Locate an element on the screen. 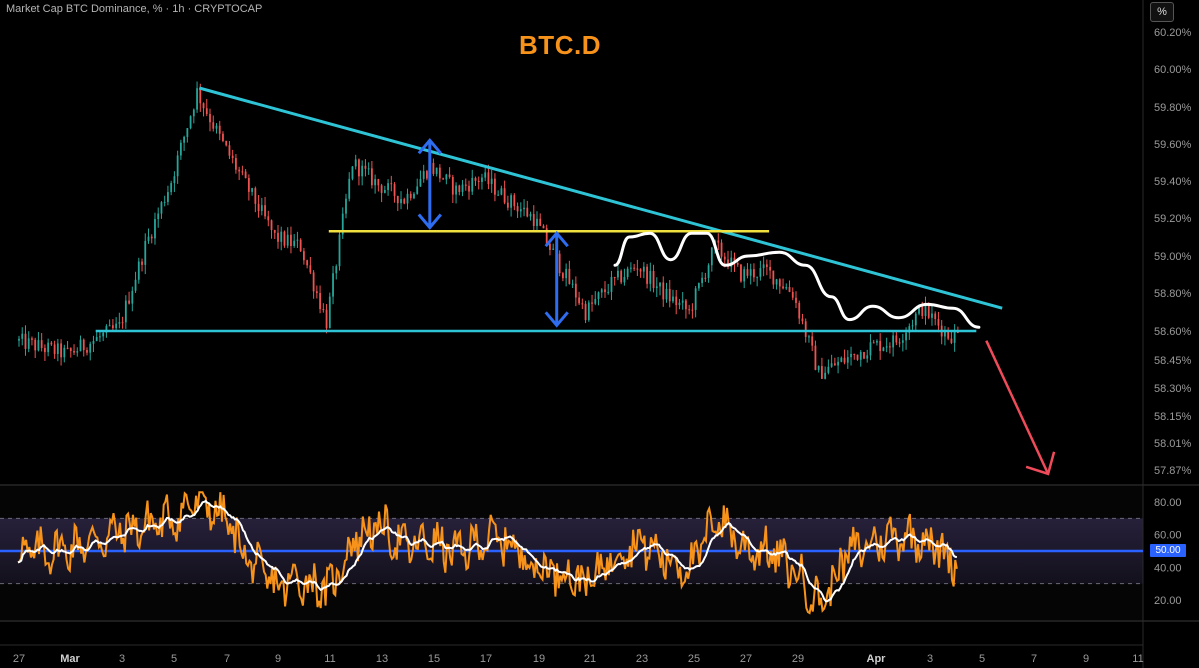 Image resolution: width=1199 pixels, height=668 pixels. price-tick-label: 60.00% is located at coordinates (1173, 70).